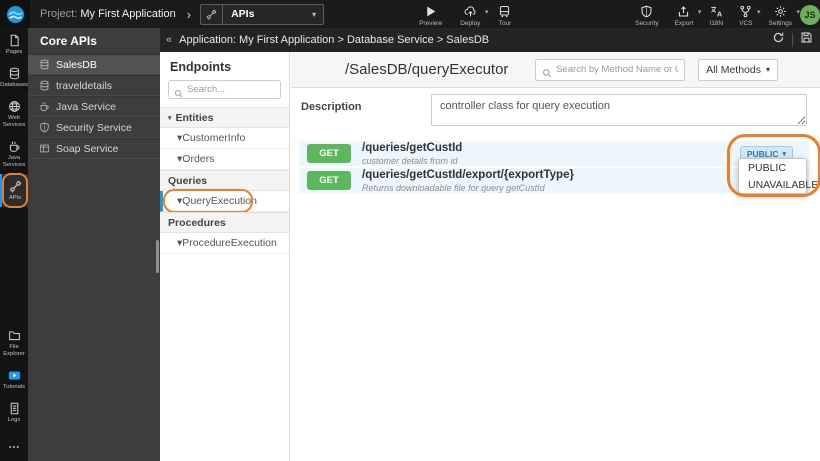 Image resolution: width=820 pixels, height=461 pixels. Describe the element at coordinates (619, 110) in the screenshot. I see `description-textarea: controller class for query execution` at that location.